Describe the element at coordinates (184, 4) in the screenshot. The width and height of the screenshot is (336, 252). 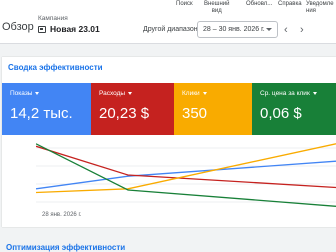
I see `menu-search: Поиск` at that location.